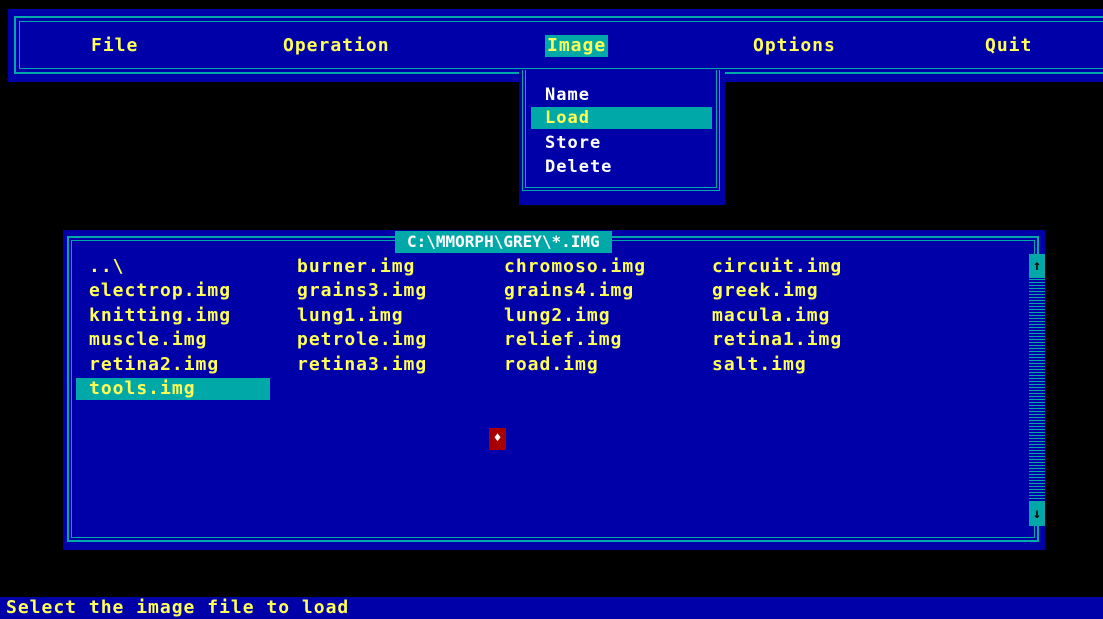 The height and width of the screenshot is (619, 1103). Describe the element at coordinates (621, 167) in the screenshot. I see `menu-item-delete: Delete` at that location.